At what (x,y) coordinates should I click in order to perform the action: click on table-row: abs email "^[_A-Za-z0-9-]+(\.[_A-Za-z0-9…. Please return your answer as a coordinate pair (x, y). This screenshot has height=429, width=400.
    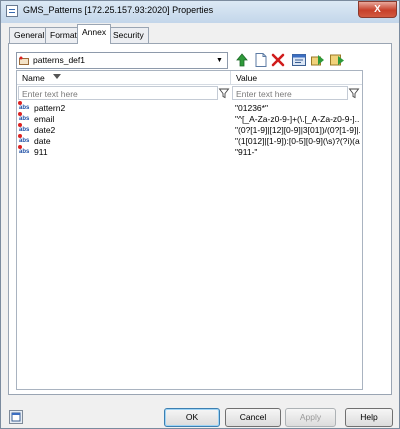
    Looking at the image, I should click on (189, 118).